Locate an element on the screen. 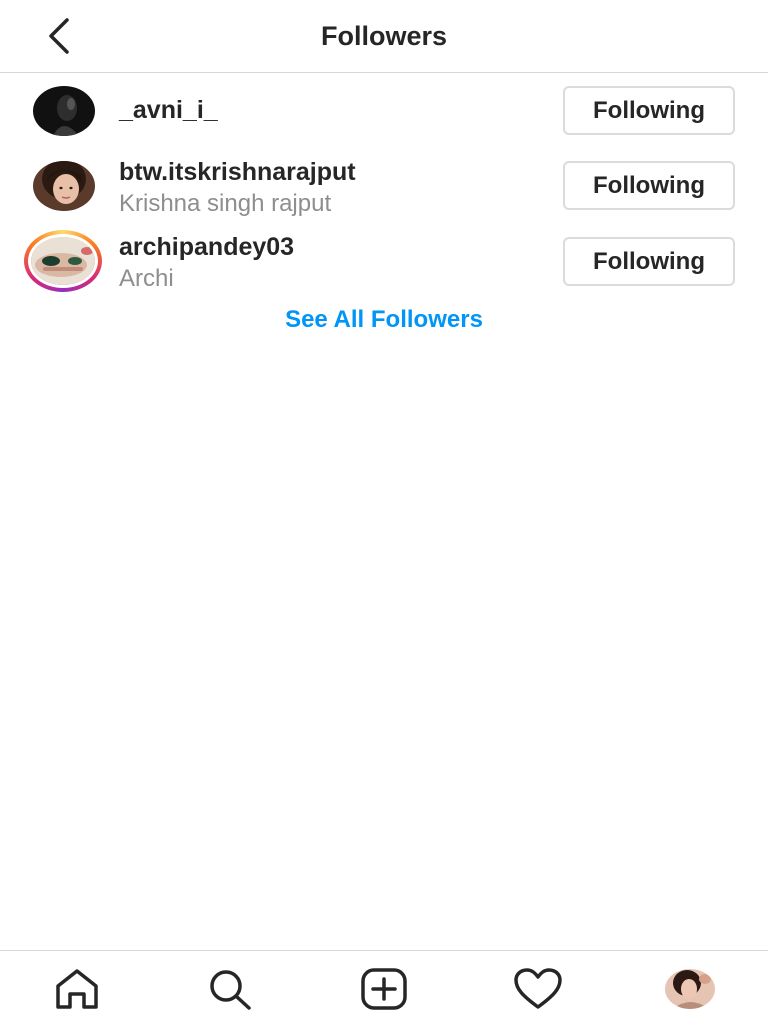  nav-home is located at coordinates (77, 989).